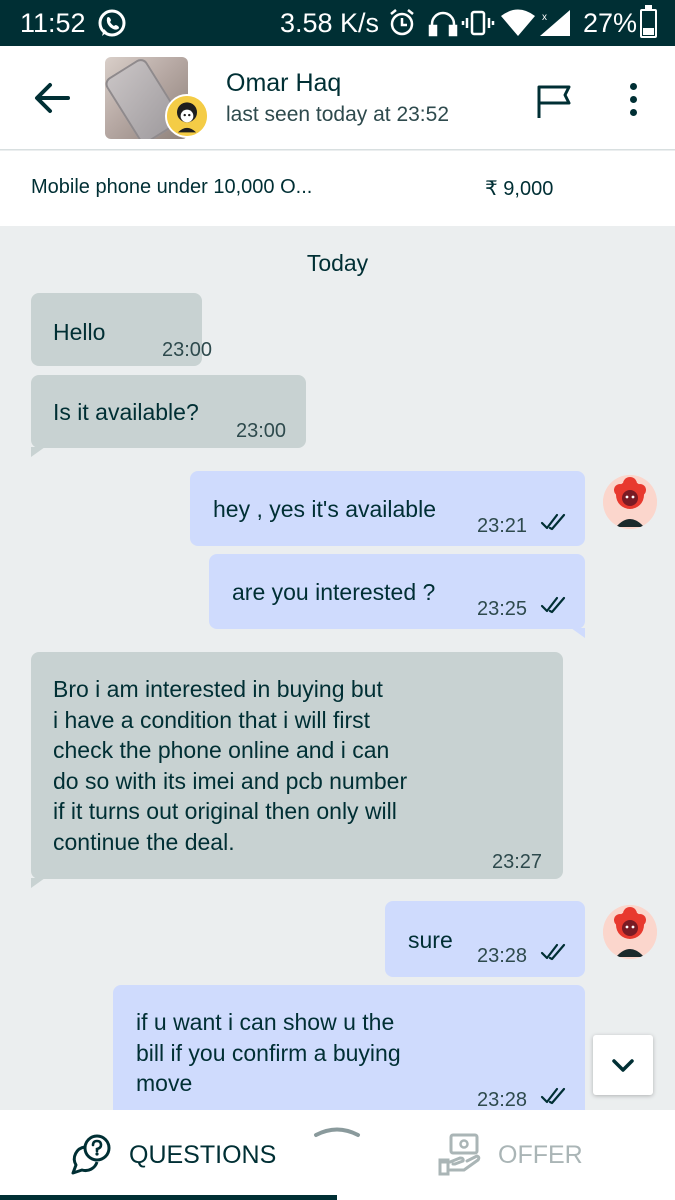  I want to click on vibrate-icon, so click(478, 23).